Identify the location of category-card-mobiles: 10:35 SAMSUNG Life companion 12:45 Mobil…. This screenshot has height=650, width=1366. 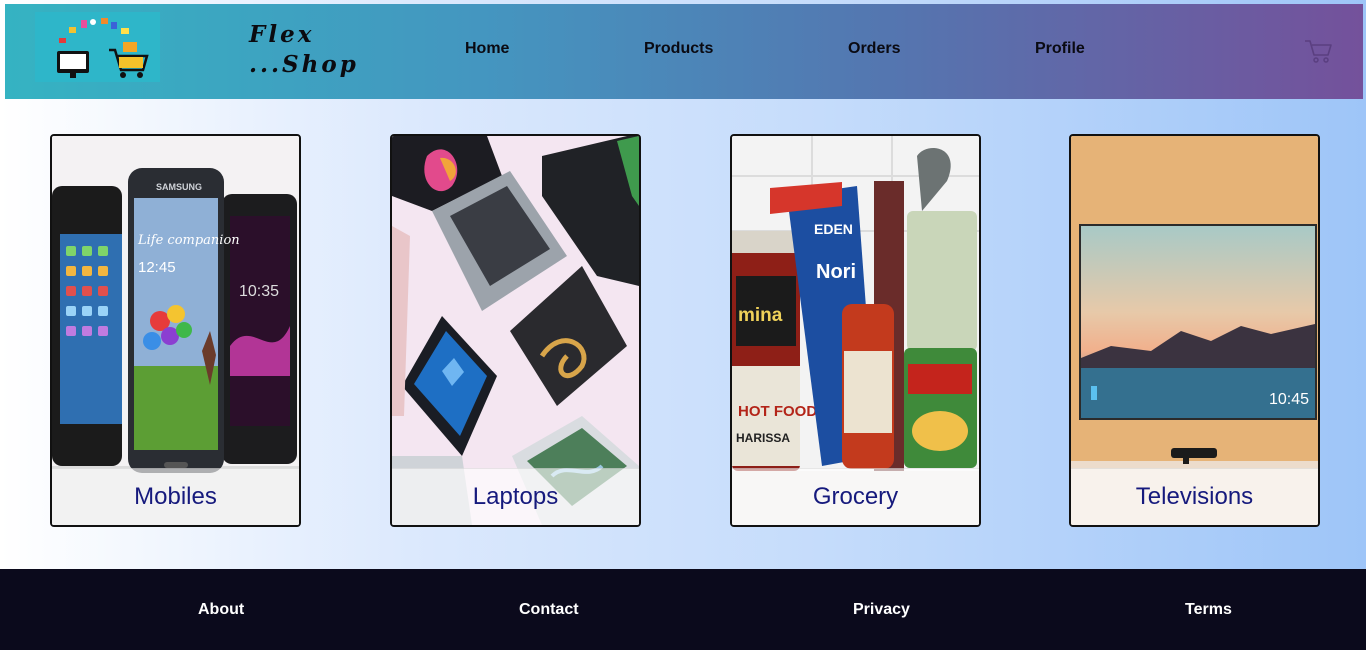
(175, 330).